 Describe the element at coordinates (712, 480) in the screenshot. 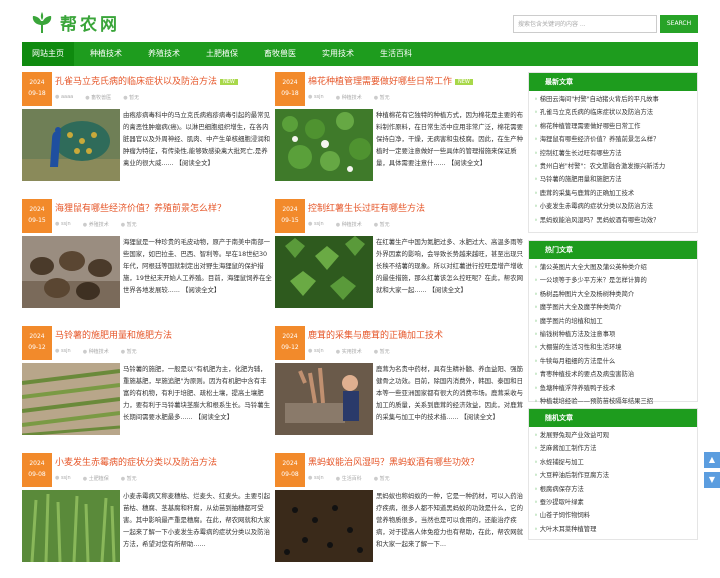

I see `scroll-down-icon: ▼` at that location.